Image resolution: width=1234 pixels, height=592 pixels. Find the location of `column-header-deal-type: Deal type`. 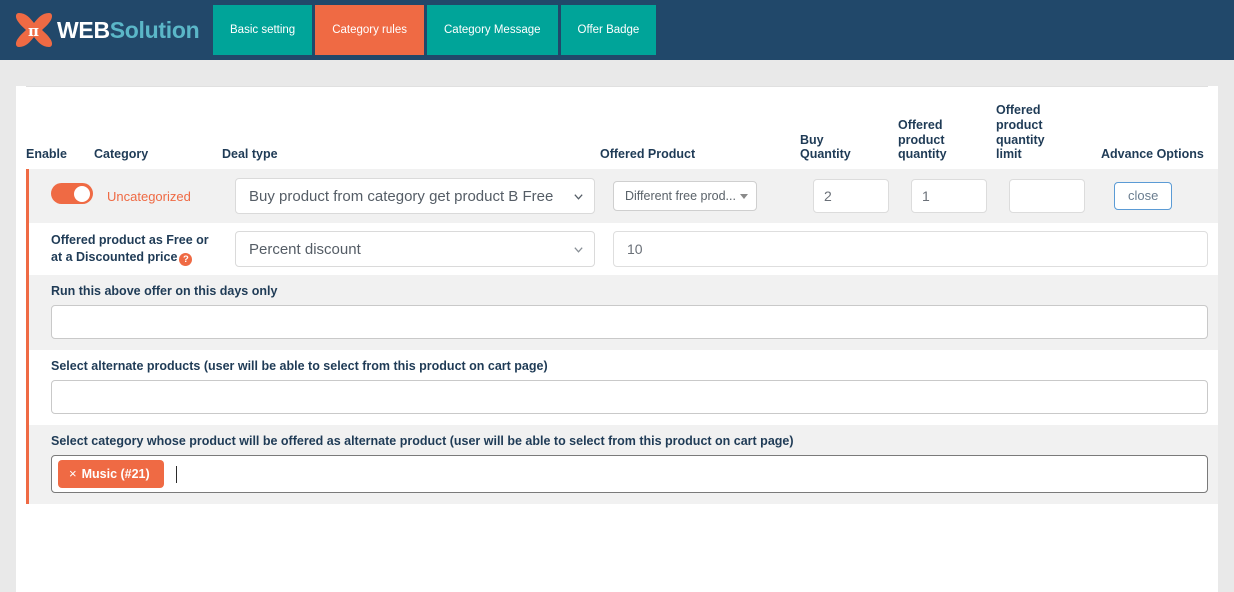

column-header-deal-type: Deal type is located at coordinates (250, 154).